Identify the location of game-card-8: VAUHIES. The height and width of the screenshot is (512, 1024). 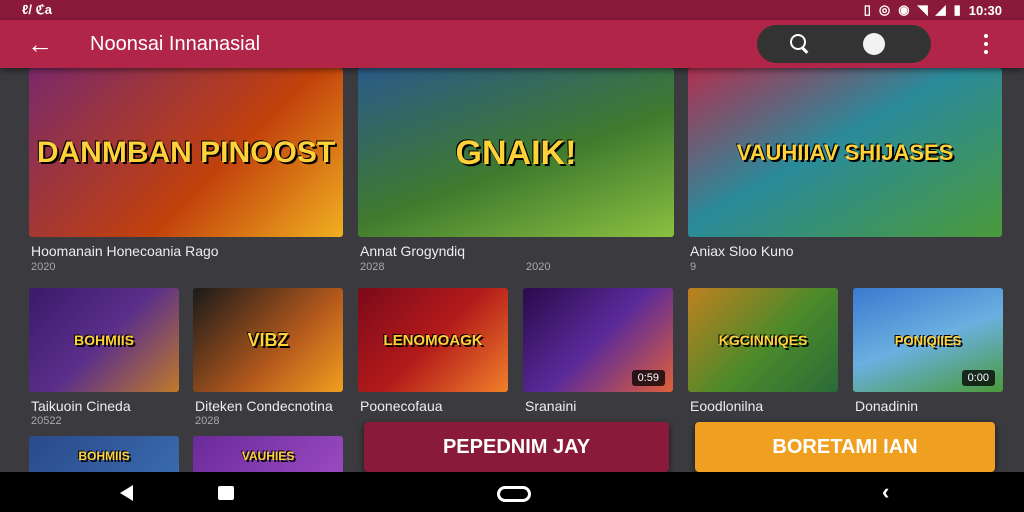
(268, 454).